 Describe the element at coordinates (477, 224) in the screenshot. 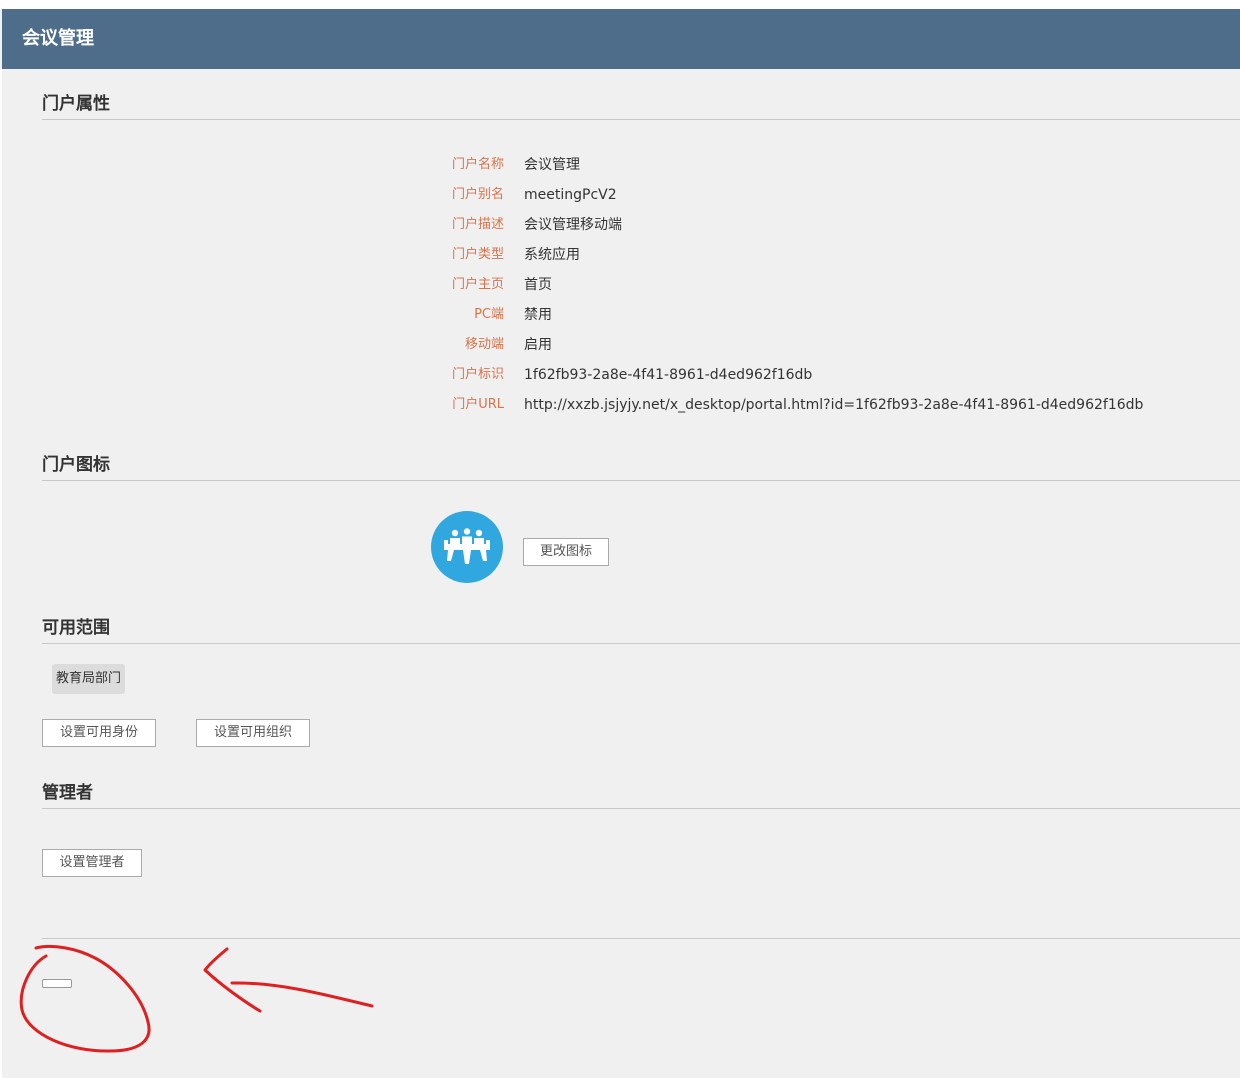

I see `prop-label-description: 门户描述` at that location.